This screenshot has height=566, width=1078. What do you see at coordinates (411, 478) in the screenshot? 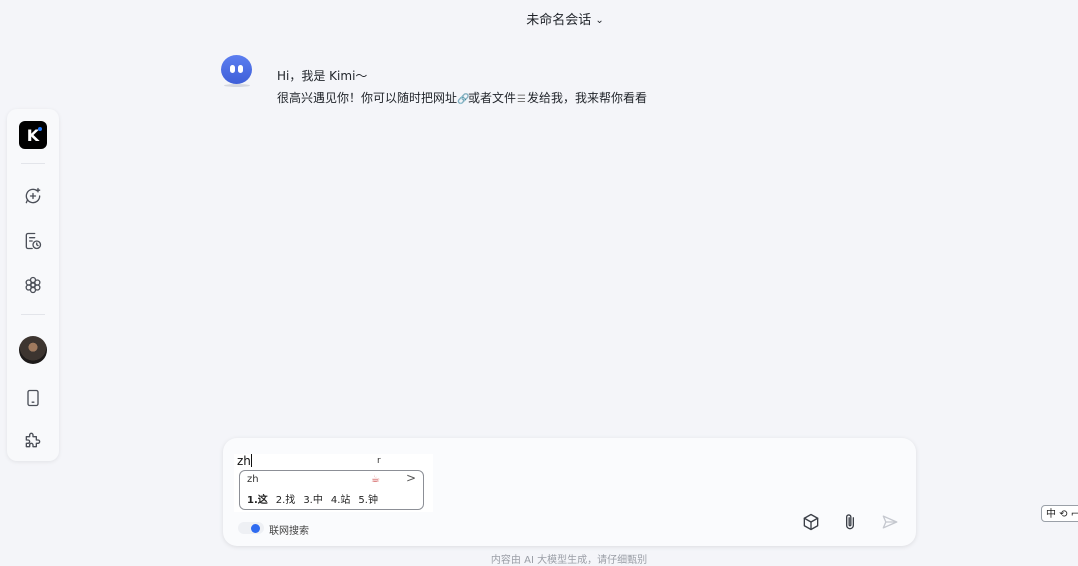
I see `chevron-right-icon: >` at bounding box center [411, 478].